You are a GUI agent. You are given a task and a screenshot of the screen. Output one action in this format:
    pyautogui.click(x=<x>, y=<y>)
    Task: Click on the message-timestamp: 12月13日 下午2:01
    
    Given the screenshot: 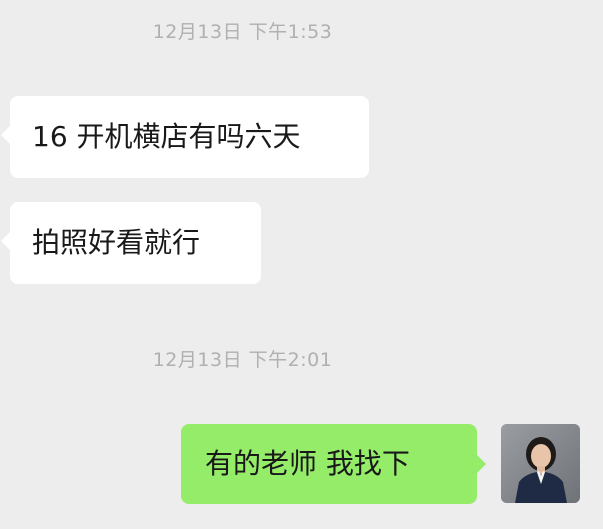 What is the action you would take?
    pyautogui.click(x=242, y=360)
    